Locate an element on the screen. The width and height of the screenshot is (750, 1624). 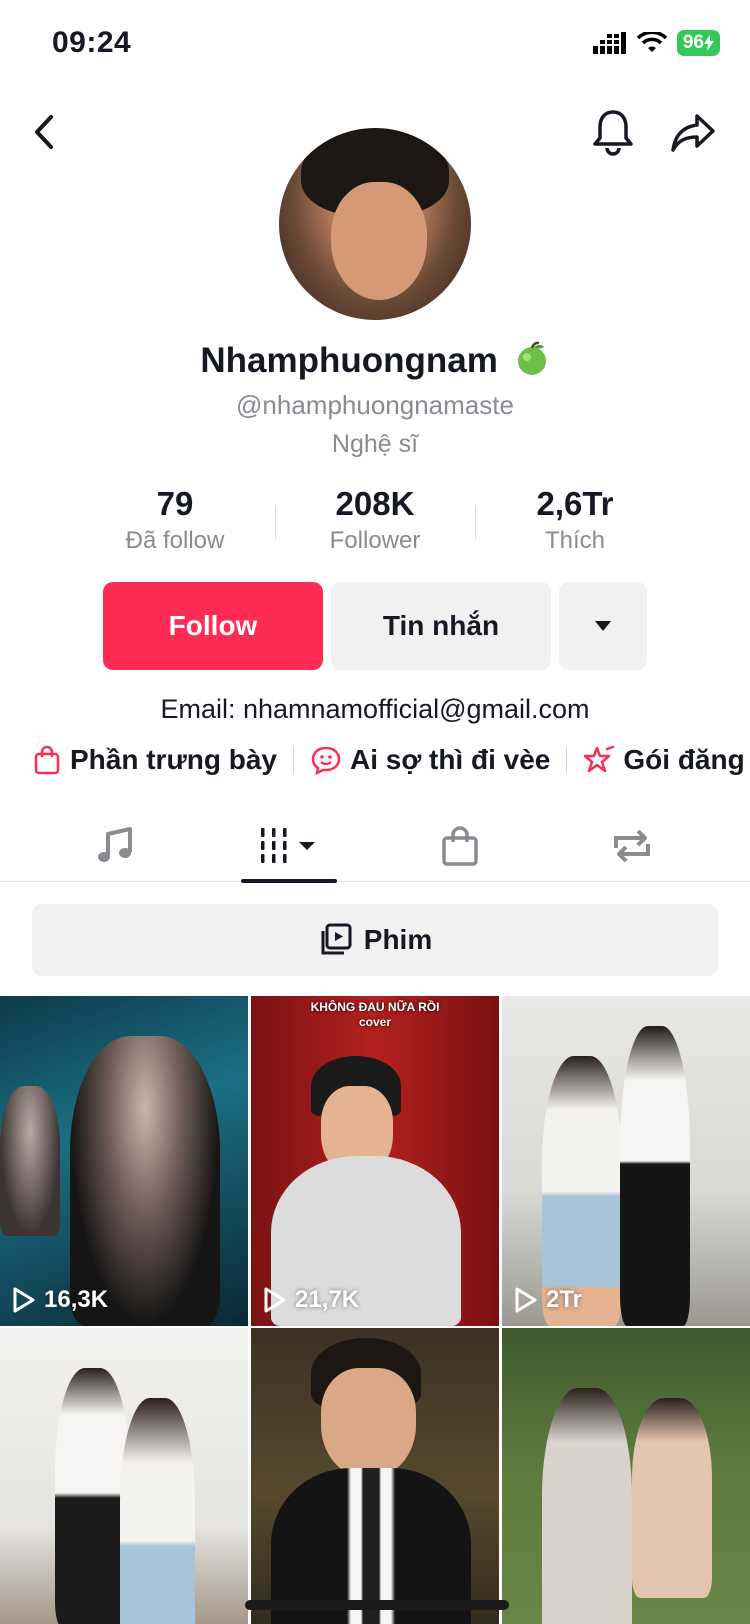
video-thumbnail: 16,3K is located at coordinates (124, 1161).